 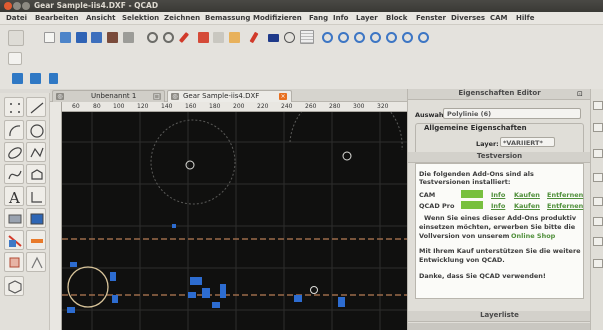 I want to click on menu-datei: Datei, so click(x=16, y=18).